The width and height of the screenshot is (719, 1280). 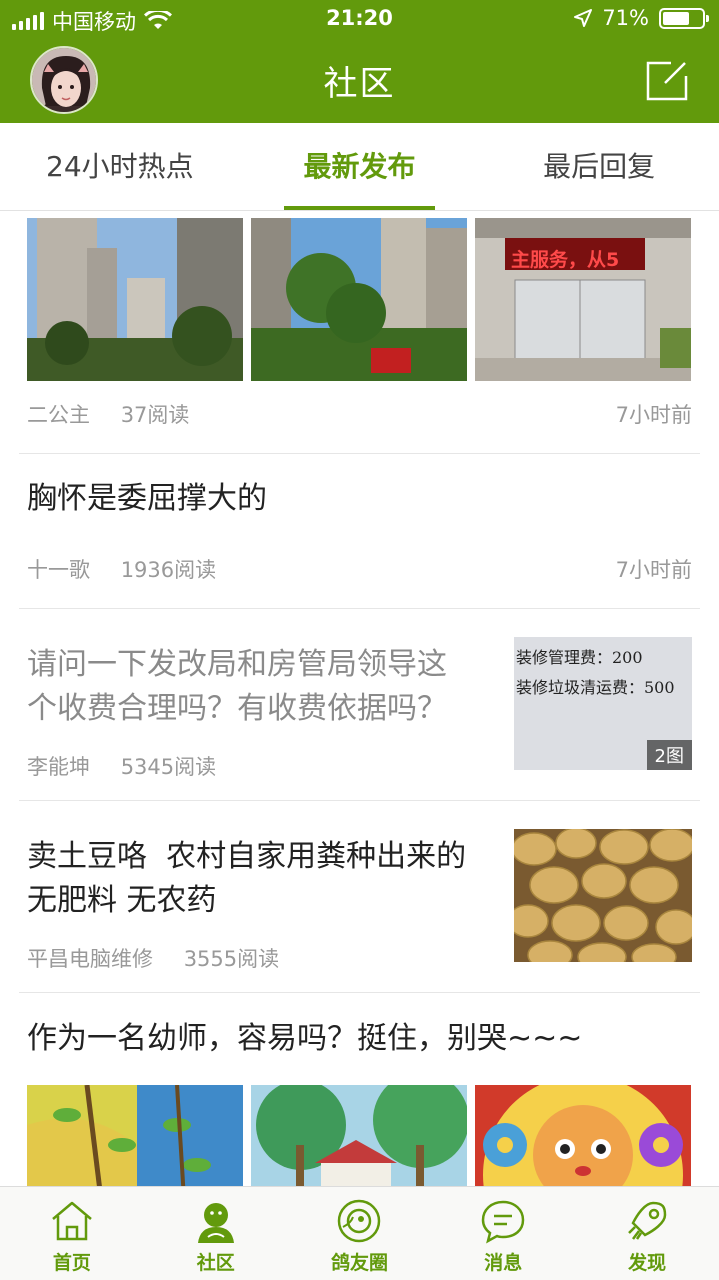 I want to click on battery-icon, so click(x=684, y=18).